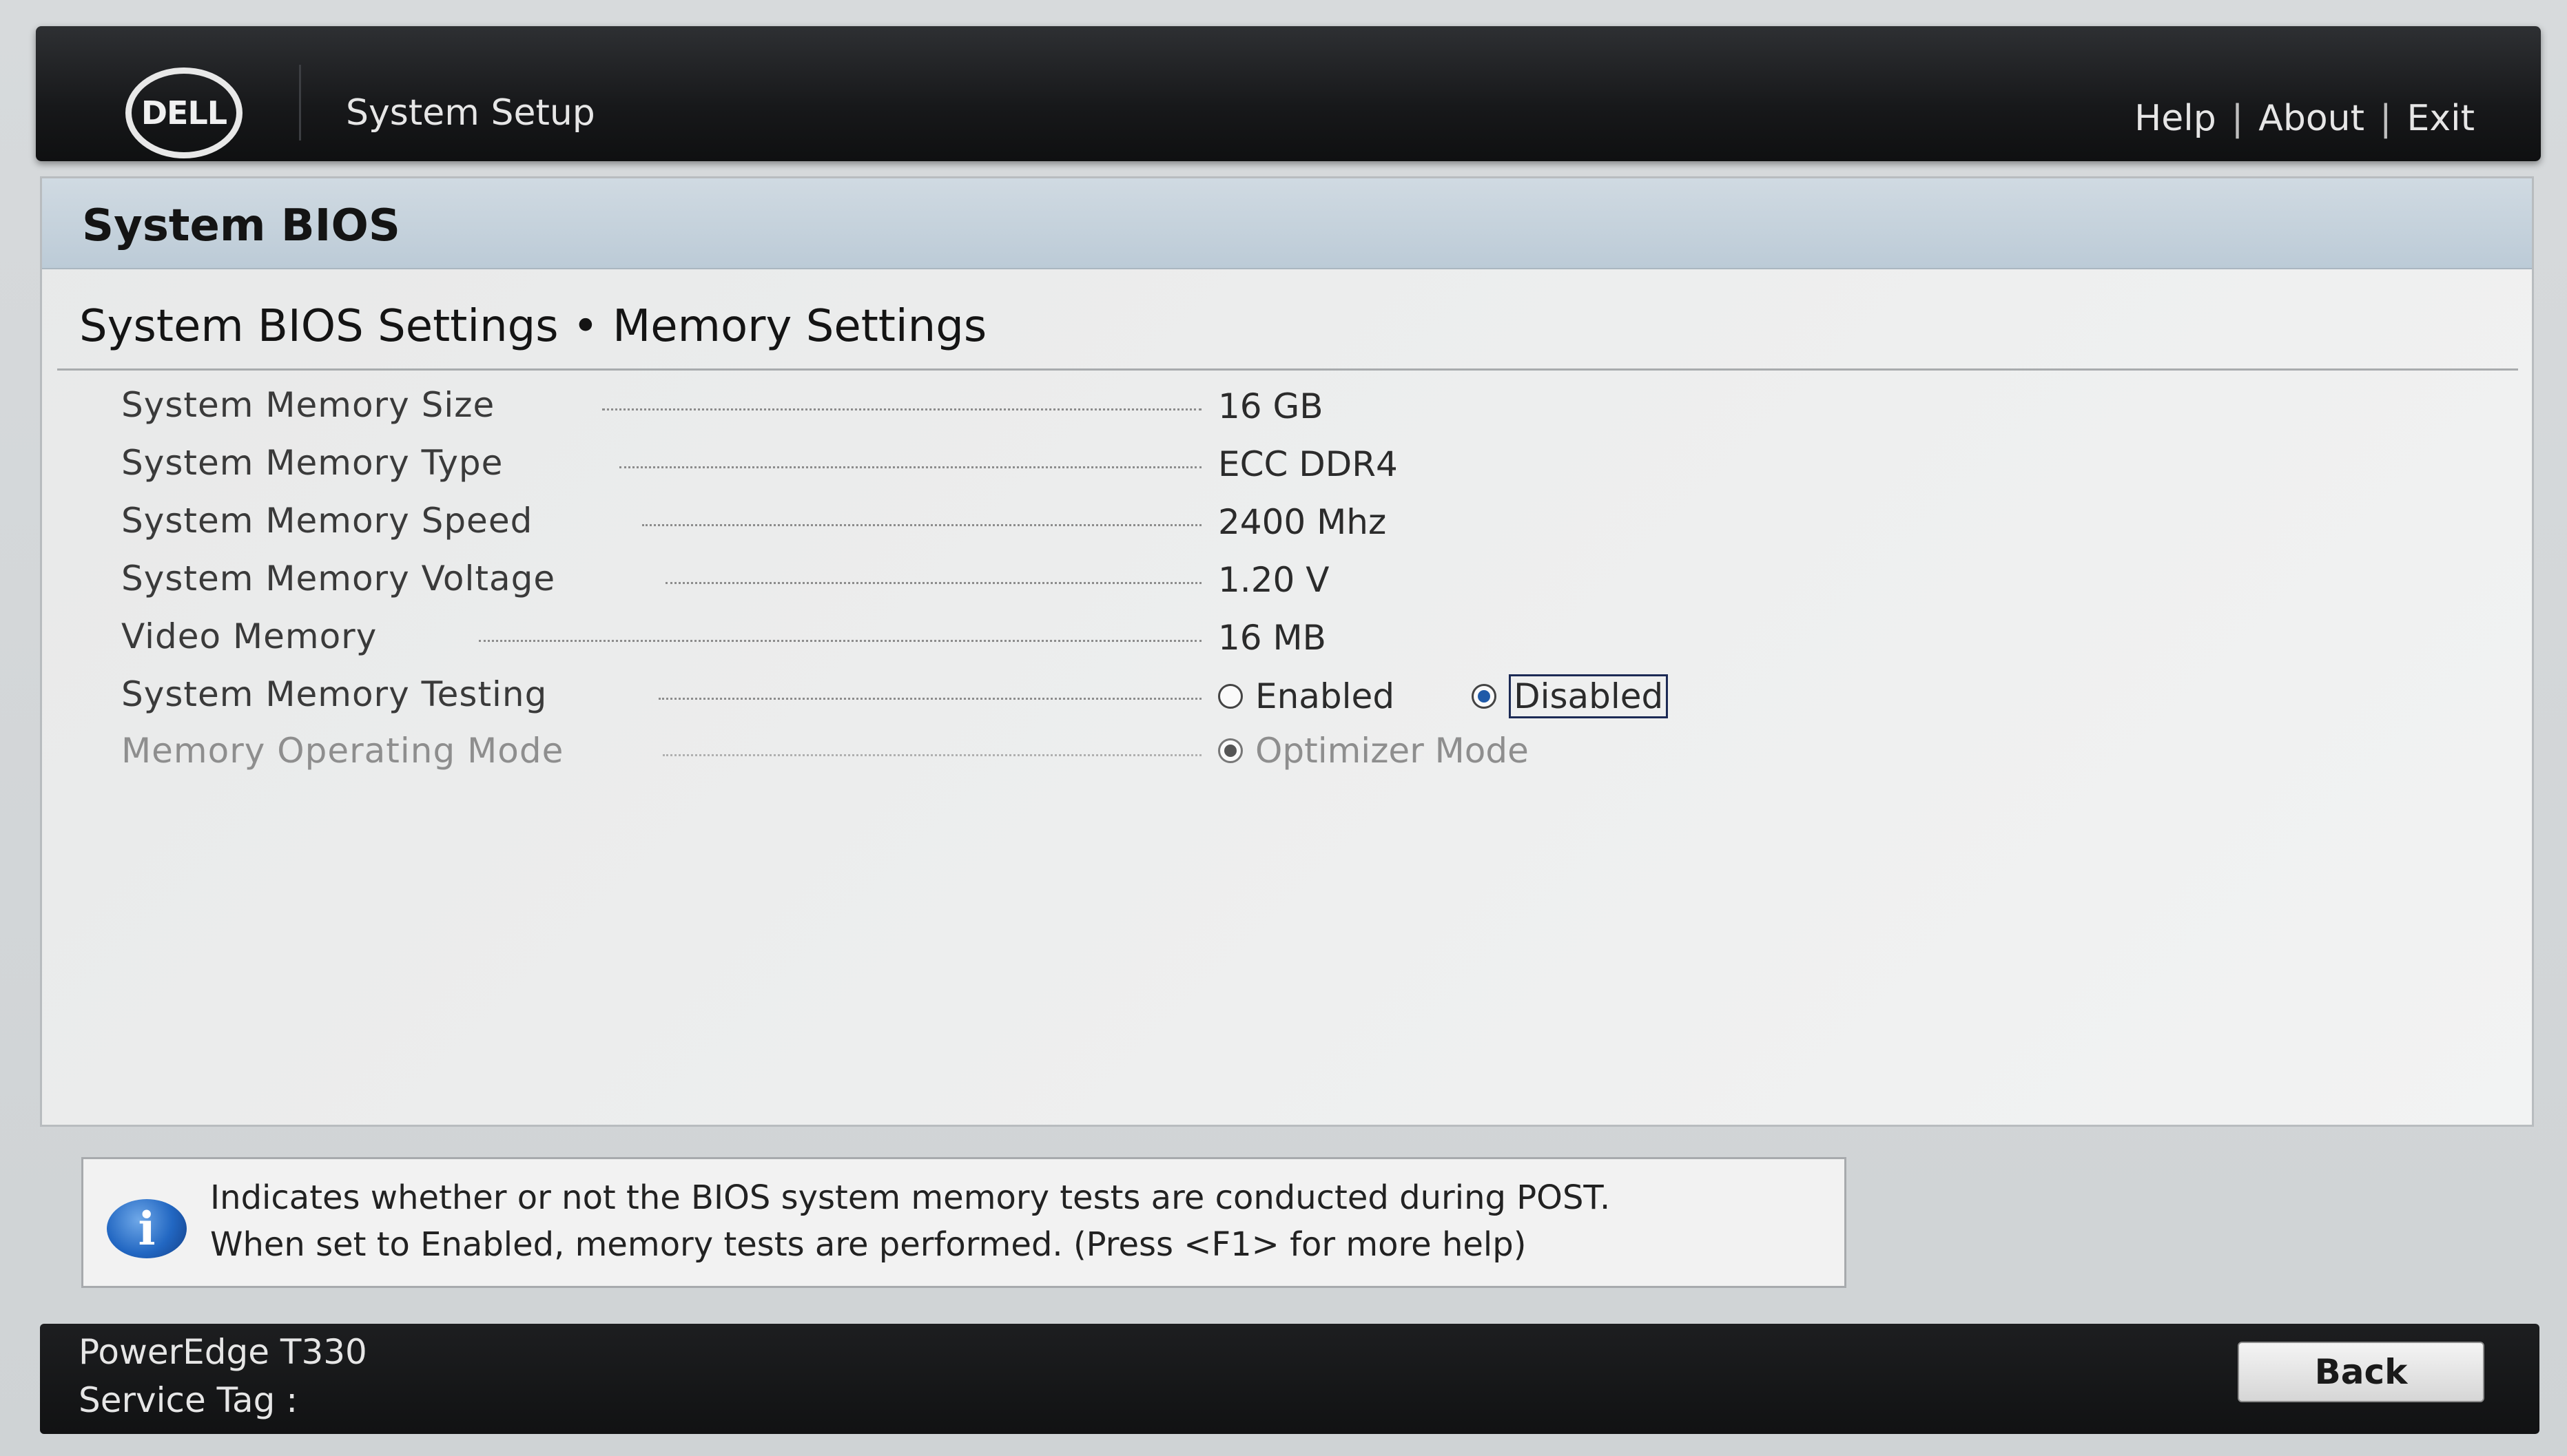  Describe the element at coordinates (147, 1228) in the screenshot. I see `info-icon: i` at that location.